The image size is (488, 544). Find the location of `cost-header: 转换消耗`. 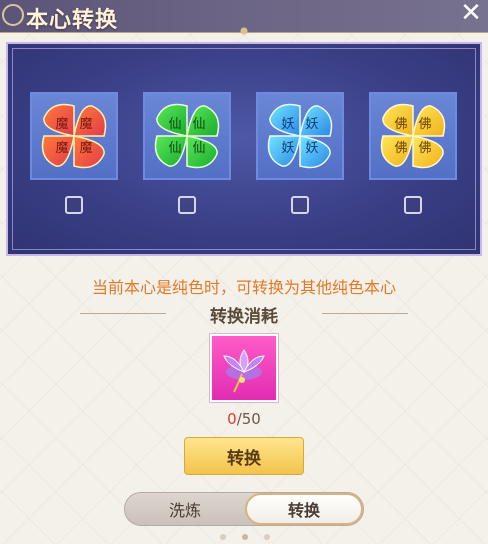

cost-header: 转换消耗 is located at coordinates (244, 314).